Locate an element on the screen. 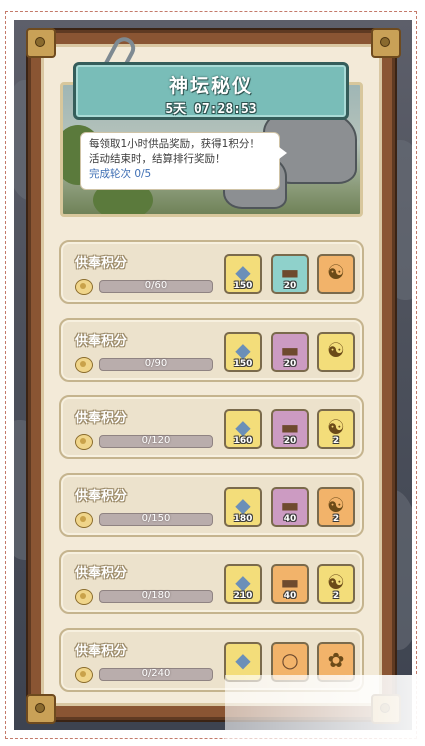  tier-progress-text: 0/180 is located at coordinates (156, 595).